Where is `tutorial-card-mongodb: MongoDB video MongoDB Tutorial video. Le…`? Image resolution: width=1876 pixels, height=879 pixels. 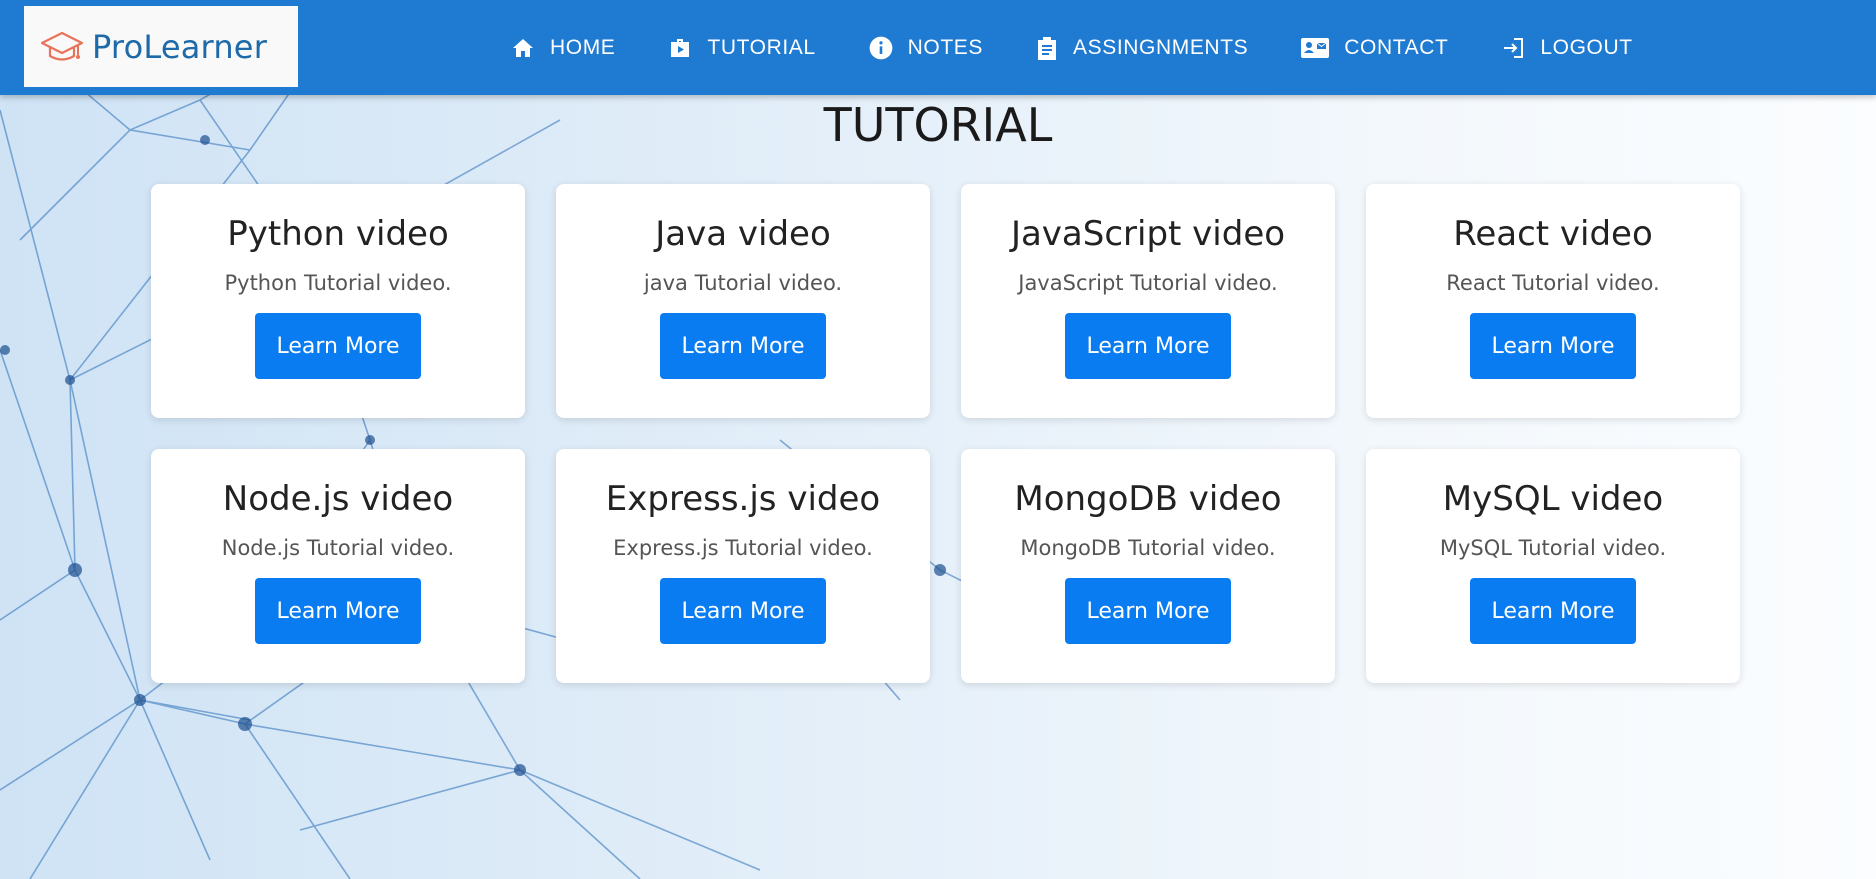 tutorial-card-mongodb: MongoDB video MongoDB Tutorial video. Le… is located at coordinates (1148, 566).